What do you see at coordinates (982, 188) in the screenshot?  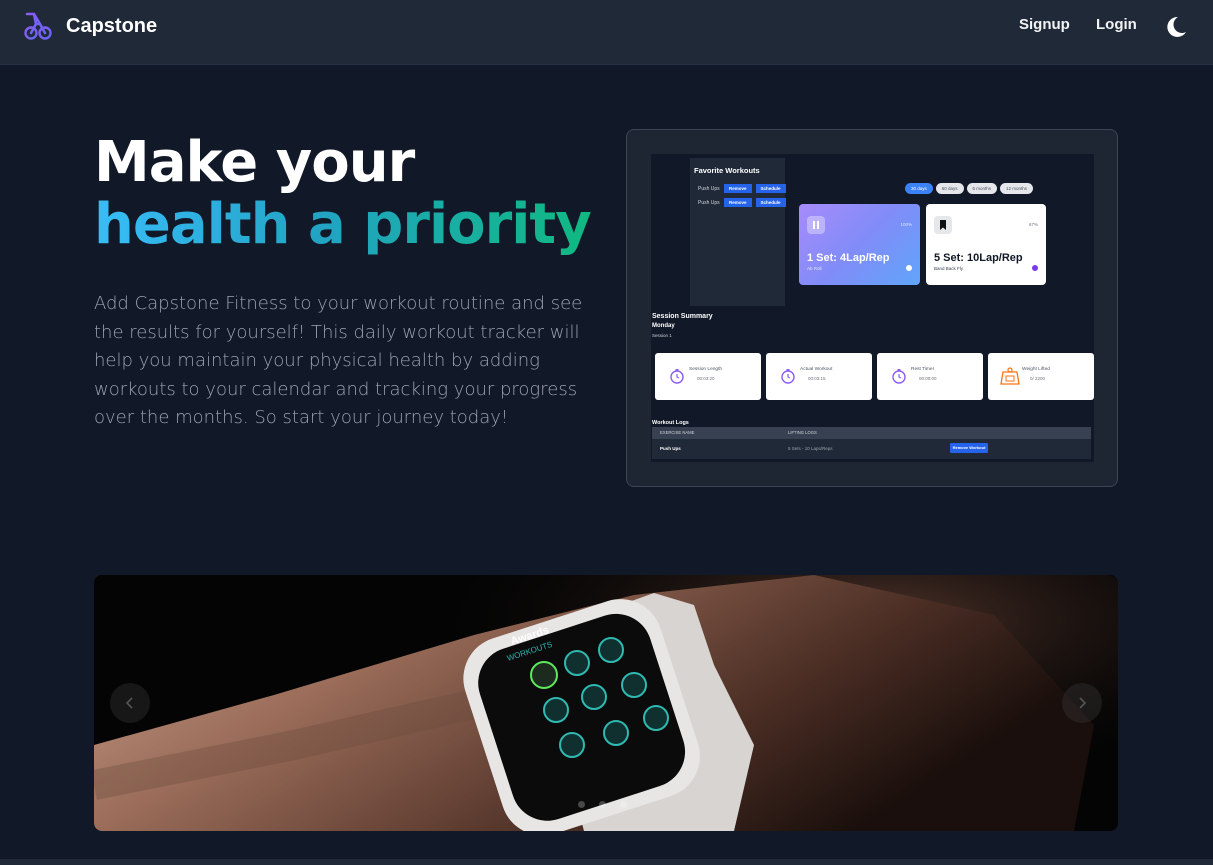 I see `range-pill-6-months: 6 months` at bounding box center [982, 188].